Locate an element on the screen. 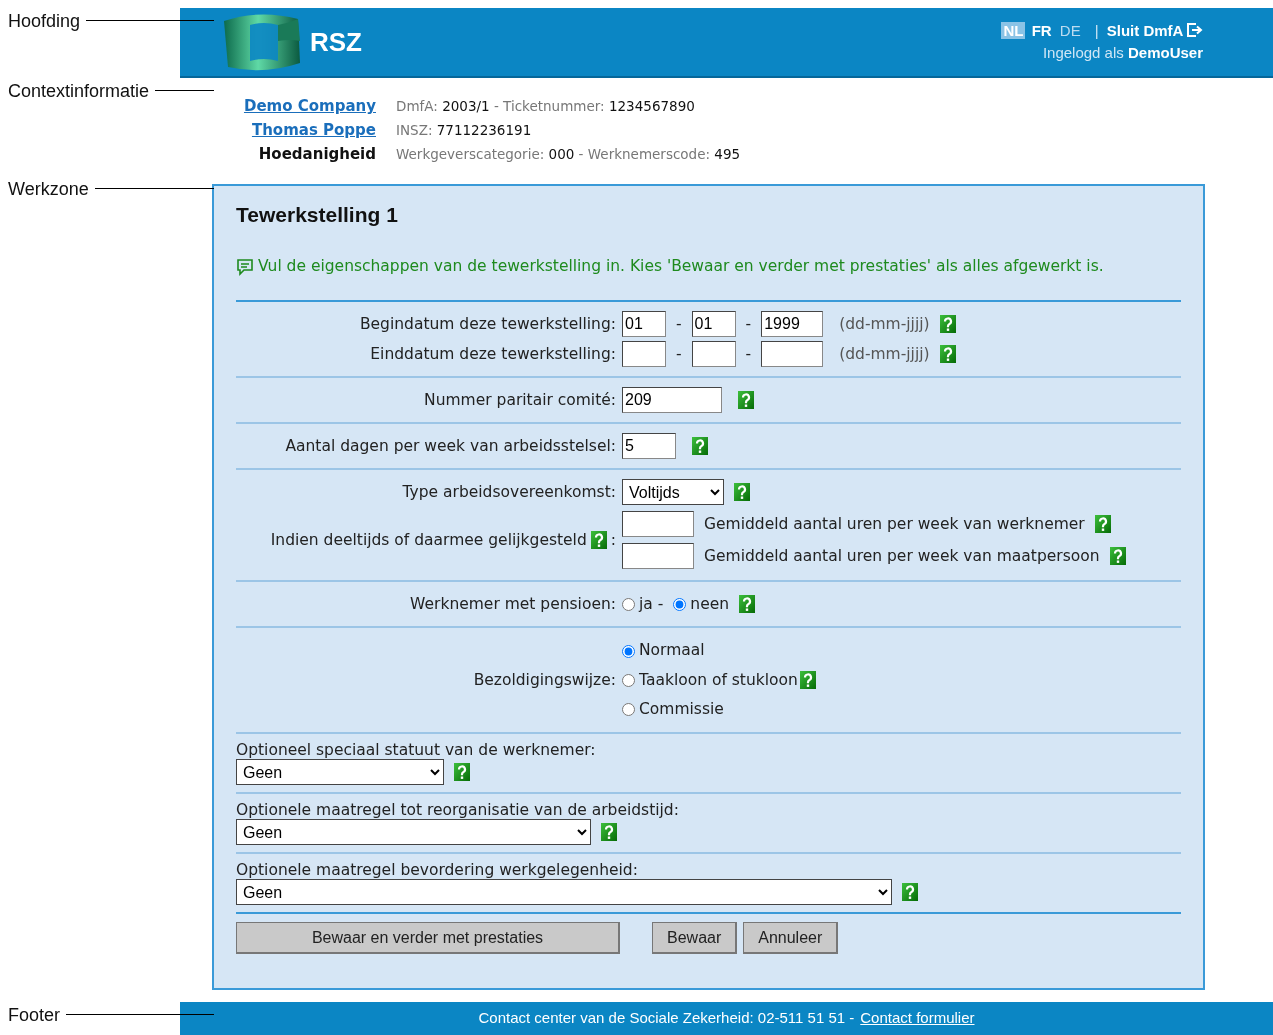 The image size is (1273, 1035). hint-text: Vul de eigenschappen van de tewerkstelling in. Kies 'Bewaar en verder met prestaties' als alles afgewerkt is. is located at coordinates (681, 267).